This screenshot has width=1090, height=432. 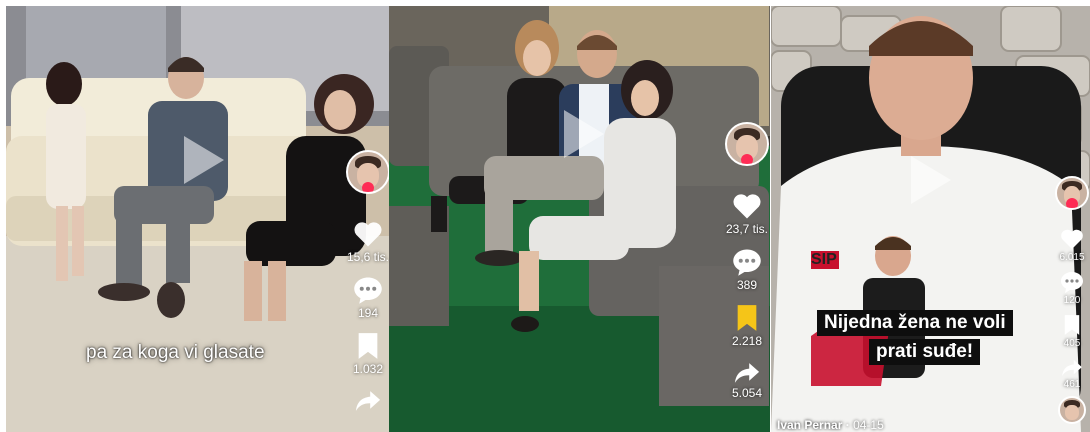 I want to click on video-caption: pa za koga vi glasate, so click(x=175, y=352).